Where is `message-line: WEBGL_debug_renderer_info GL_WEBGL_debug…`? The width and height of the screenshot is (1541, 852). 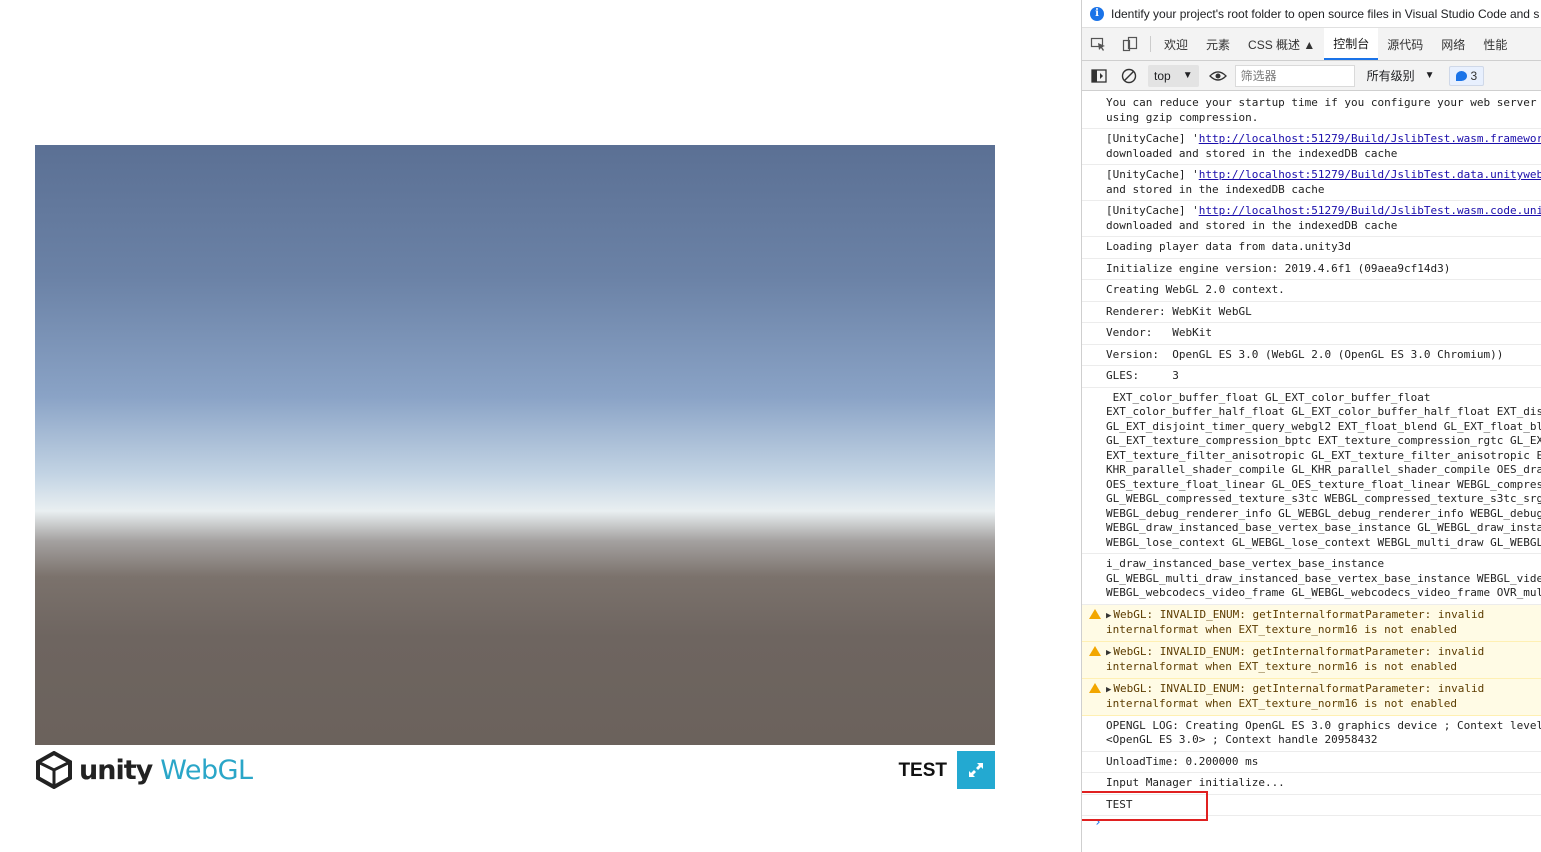 message-line: WEBGL_debug_renderer_info GL_WEBGL_debug… is located at coordinates (1323, 513).